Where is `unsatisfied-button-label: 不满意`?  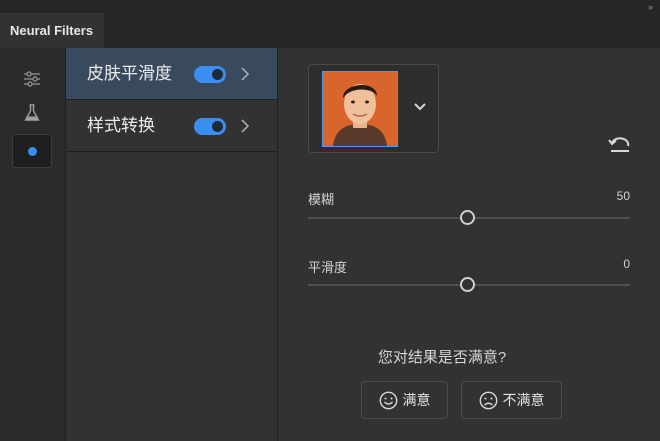
unsatisfied-button-label: 不满意 is located at coordinates (523, 400).